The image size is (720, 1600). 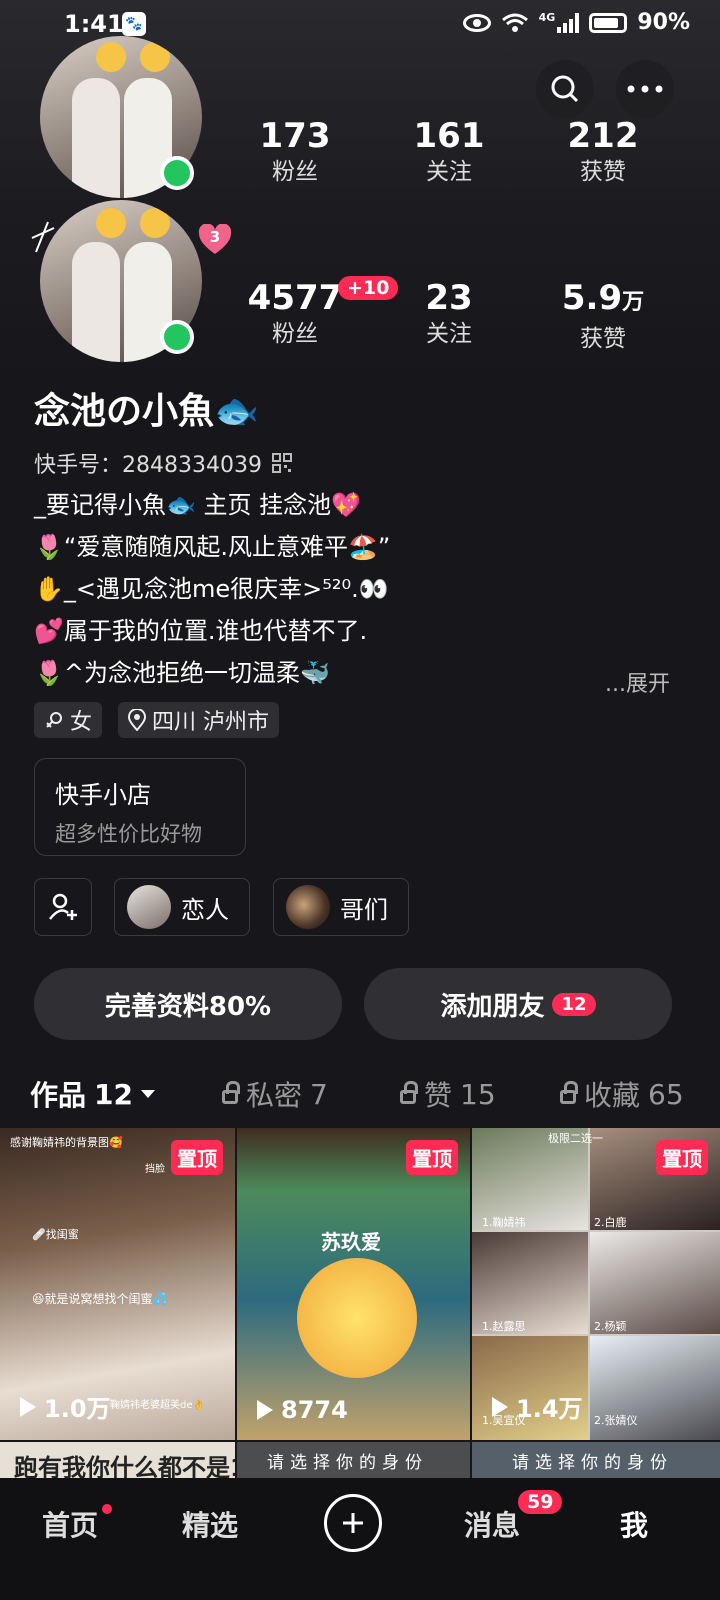 What do you see at coordinates (449, 136) in the screenshot?
I see `stat-value: 161` at bounding box center [449, 136].